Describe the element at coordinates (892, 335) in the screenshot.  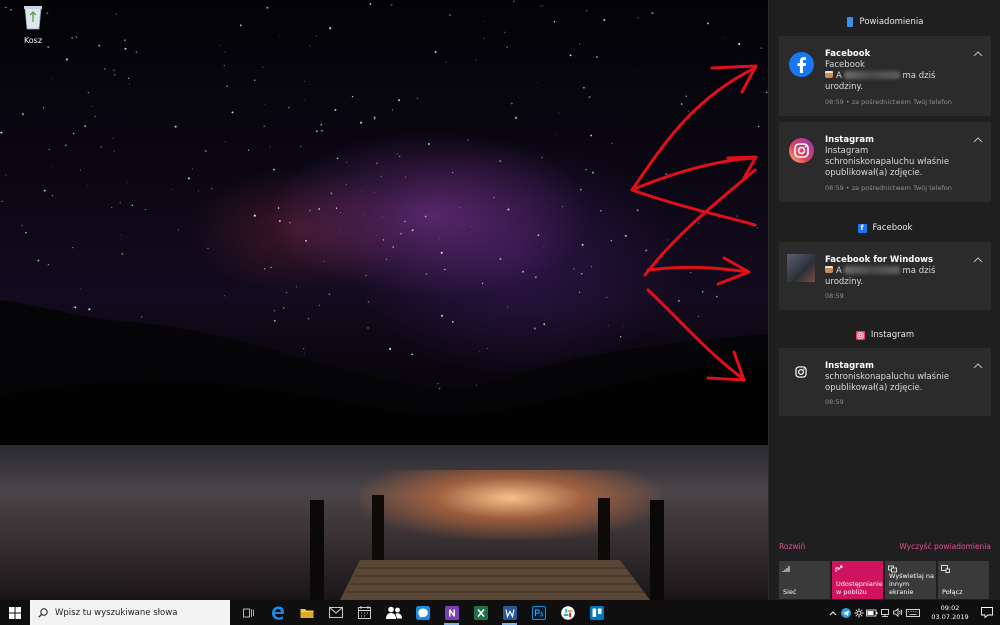
I see `group-header-label: Instagram` at that location.